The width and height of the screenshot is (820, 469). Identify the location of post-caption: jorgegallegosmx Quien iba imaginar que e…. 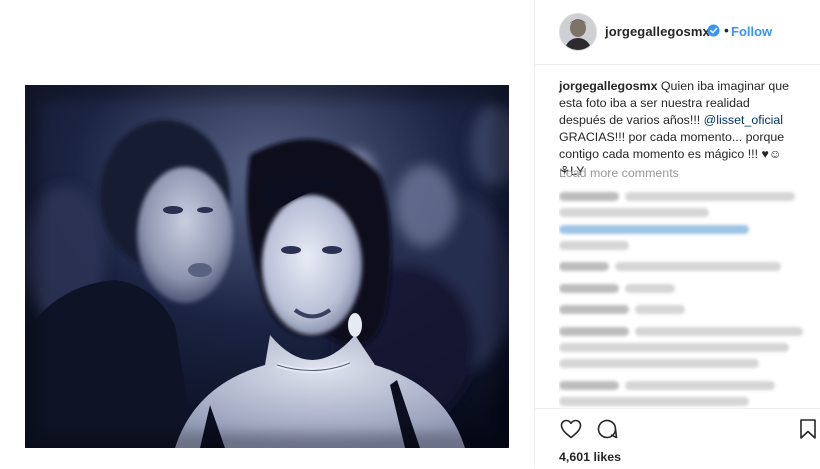
(679, 129).